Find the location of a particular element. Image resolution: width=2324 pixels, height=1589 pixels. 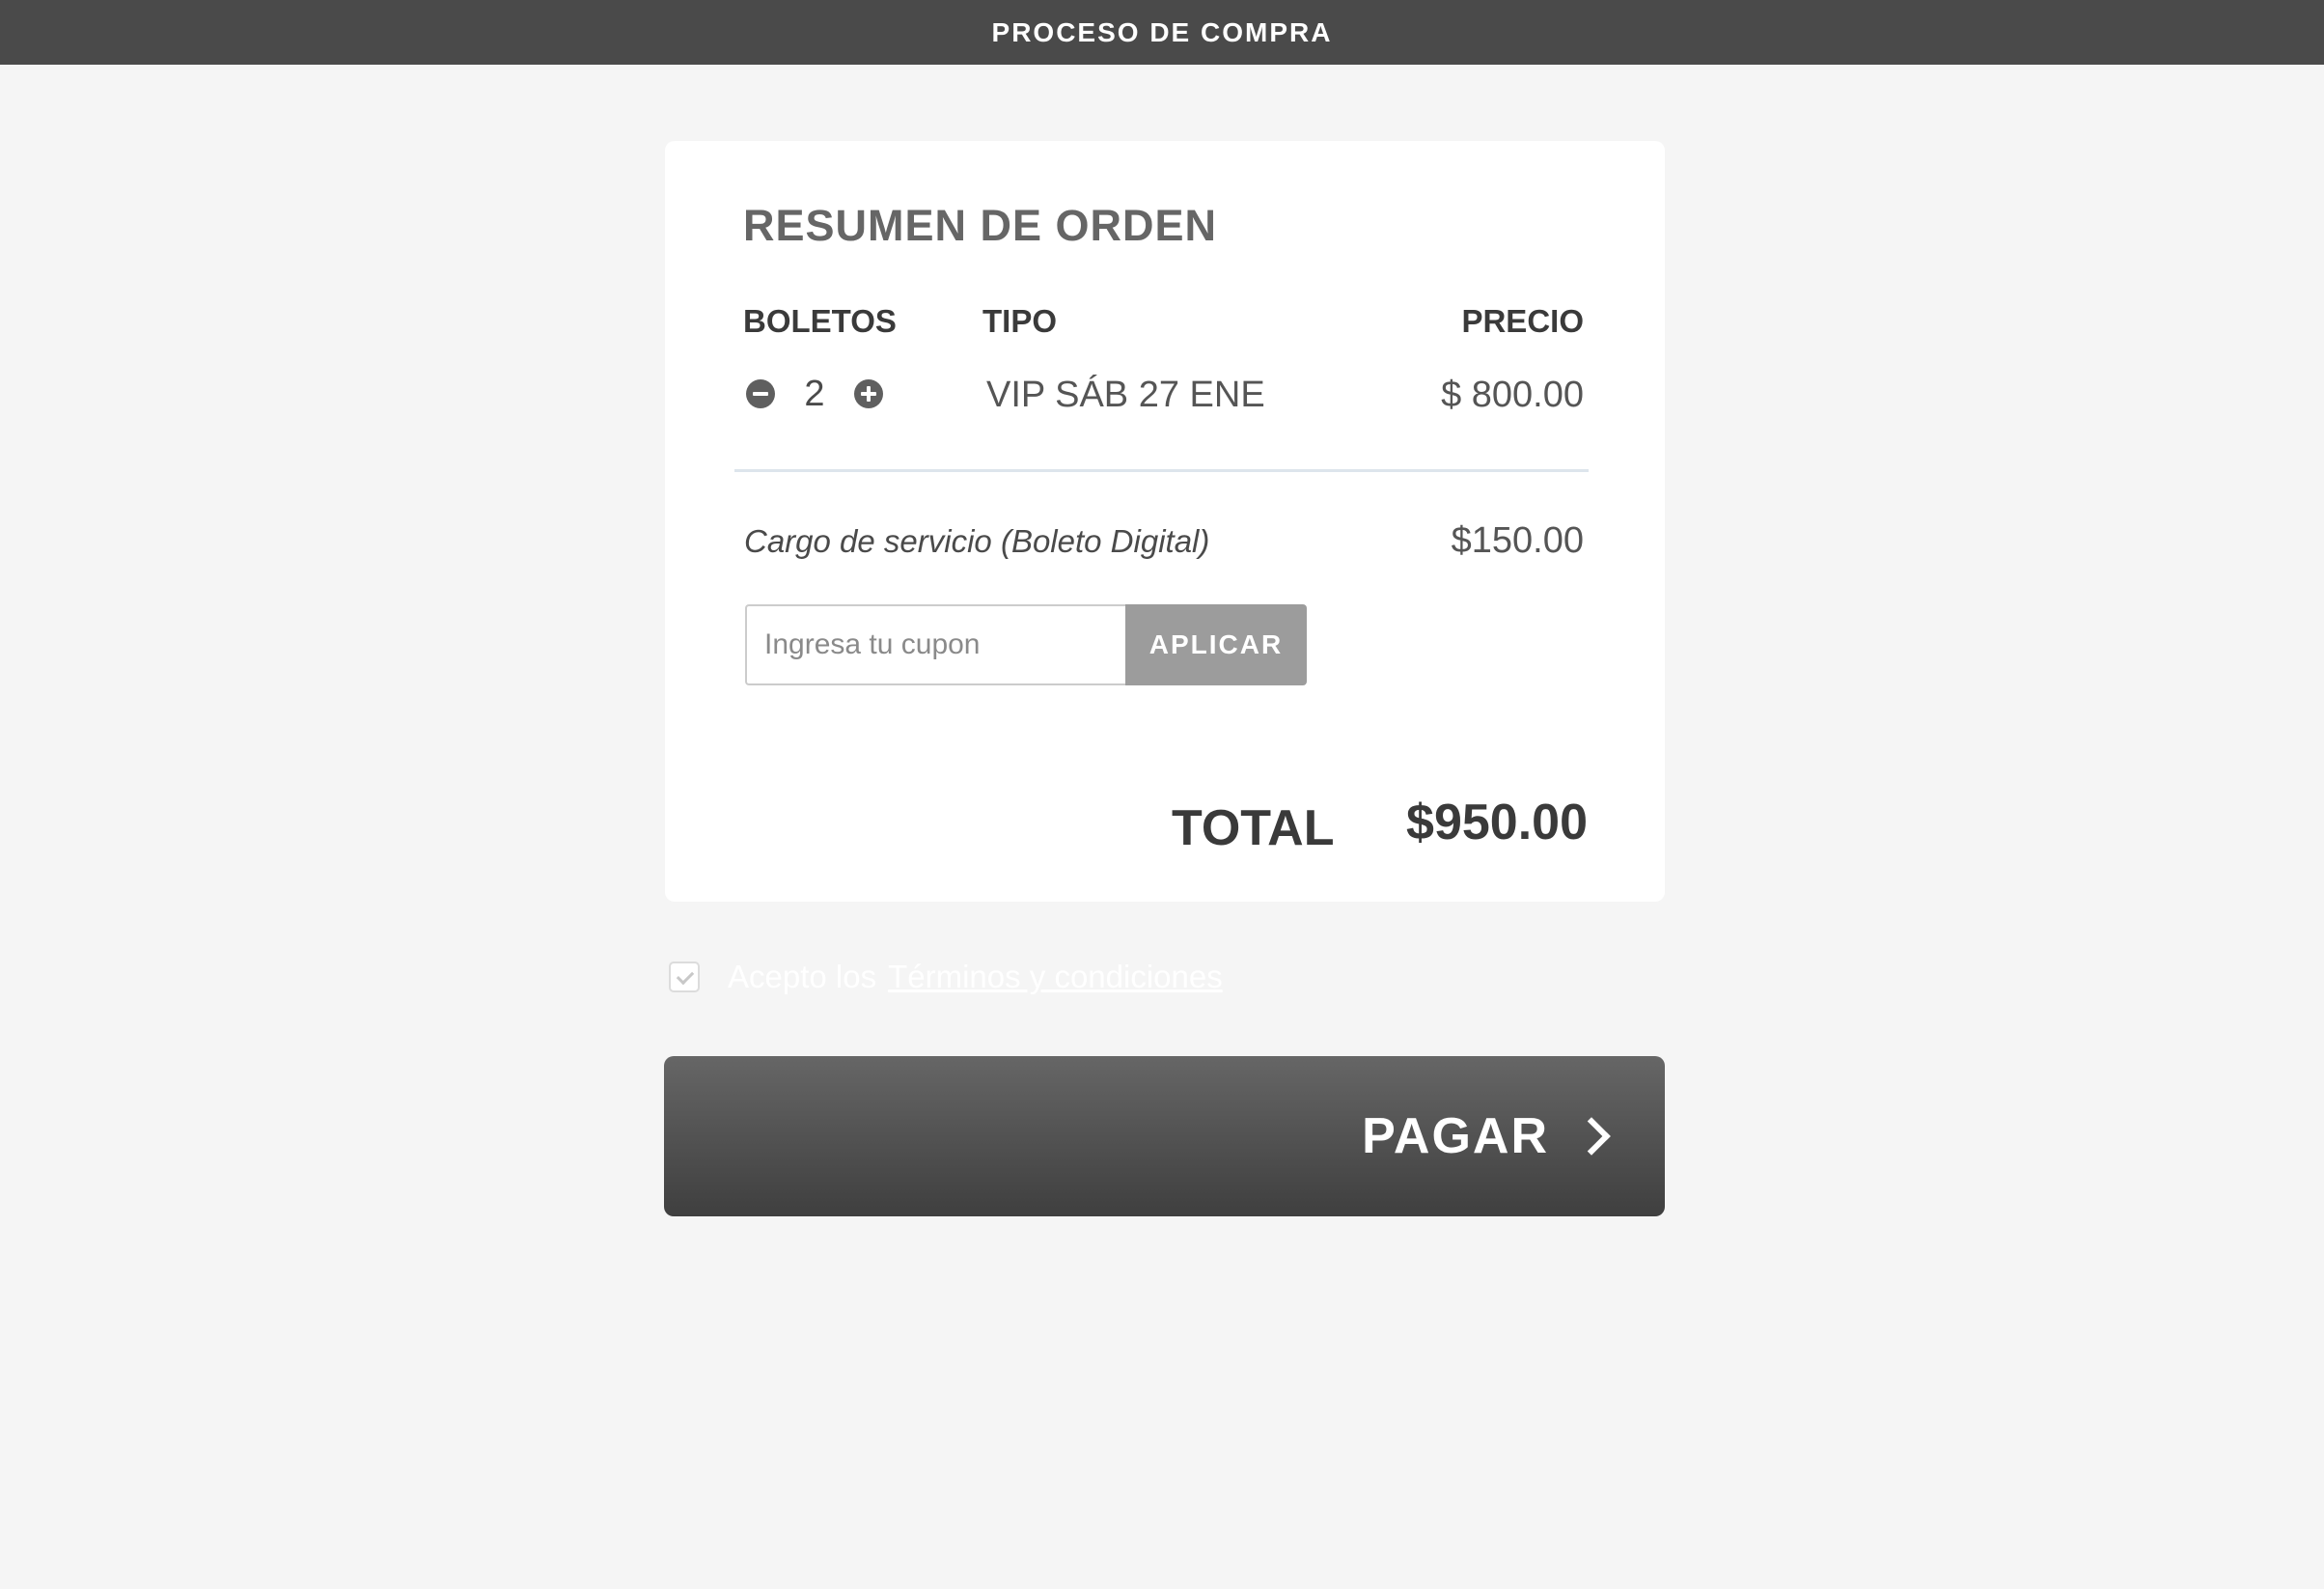

service-fee-label: Cargo de servicio (Boleto Digital) is located at coordinates (977, 541).